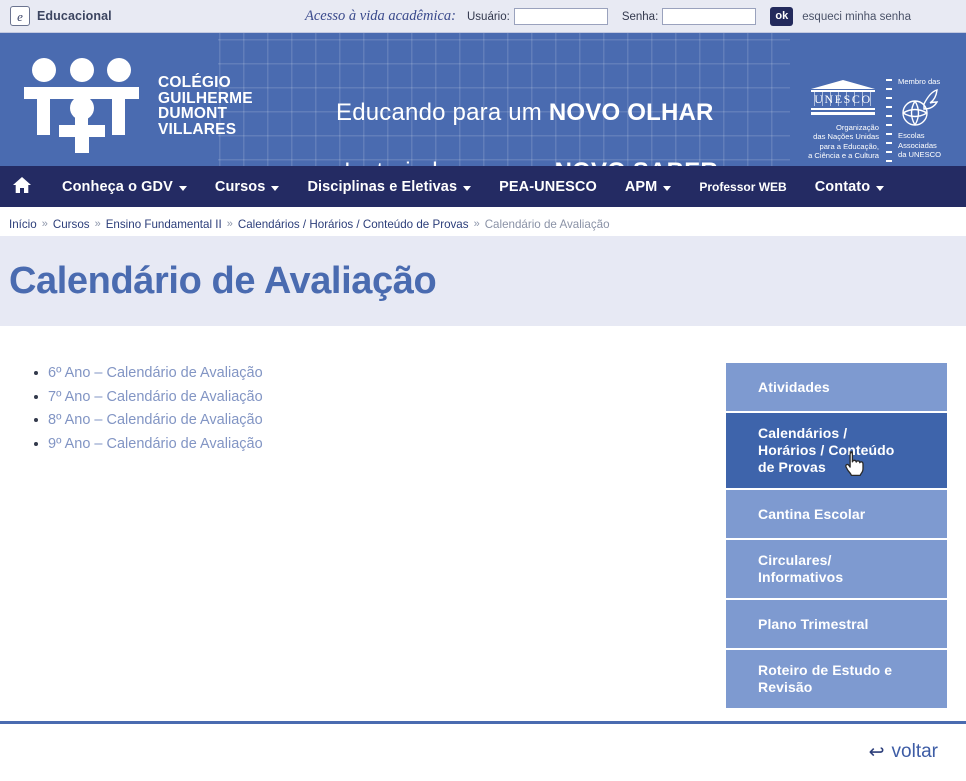  I want to click on school-logo: COLÉGIO GUILHERME DUMONT VILLARES, so click(133, 103).